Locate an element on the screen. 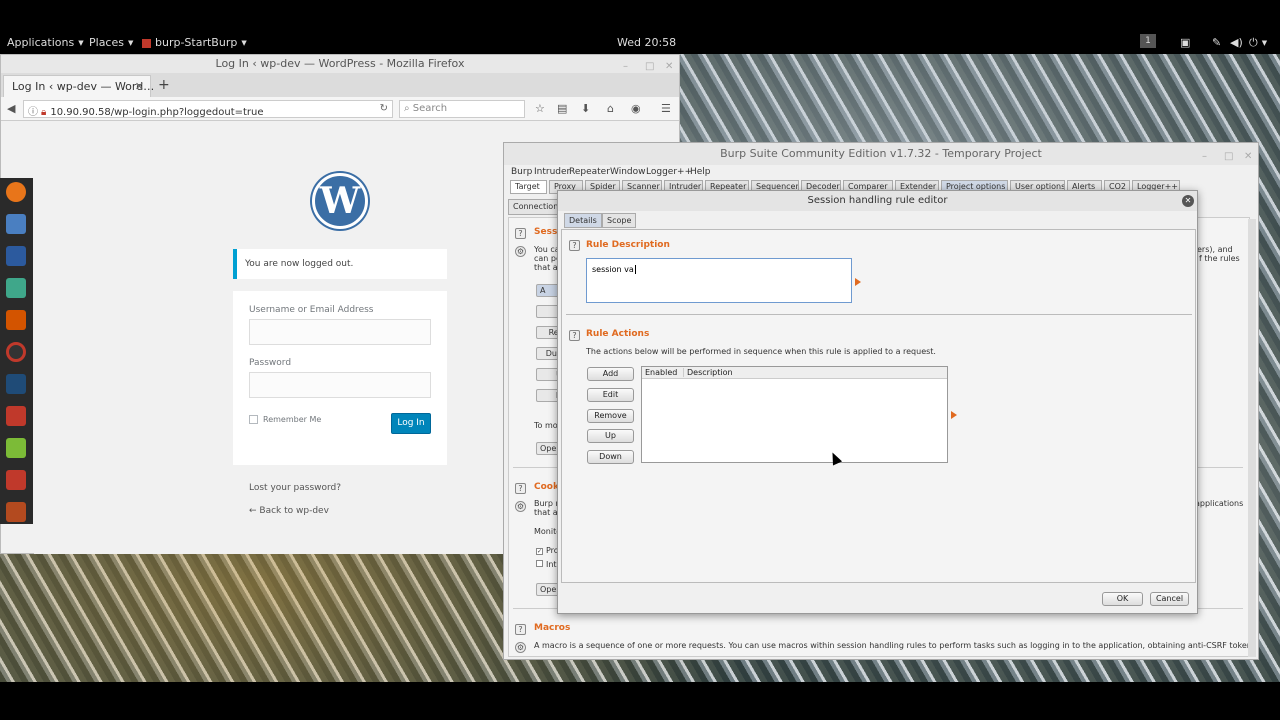 The height and width of the screenshot is (720, 1280). maltego-icon is located at coordinates (16, 352).